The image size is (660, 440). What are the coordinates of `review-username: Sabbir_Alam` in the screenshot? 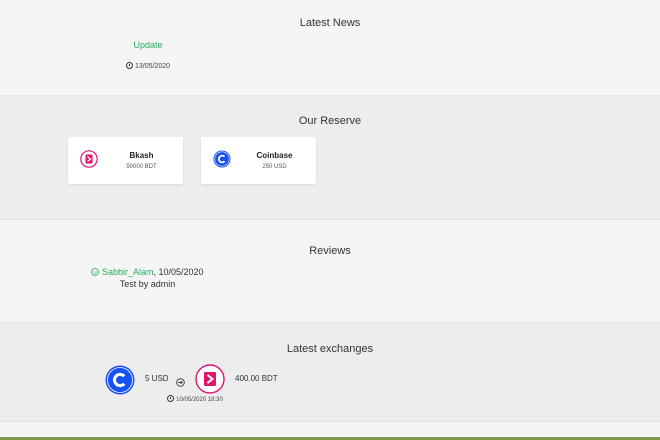 It's located at (127, 272).